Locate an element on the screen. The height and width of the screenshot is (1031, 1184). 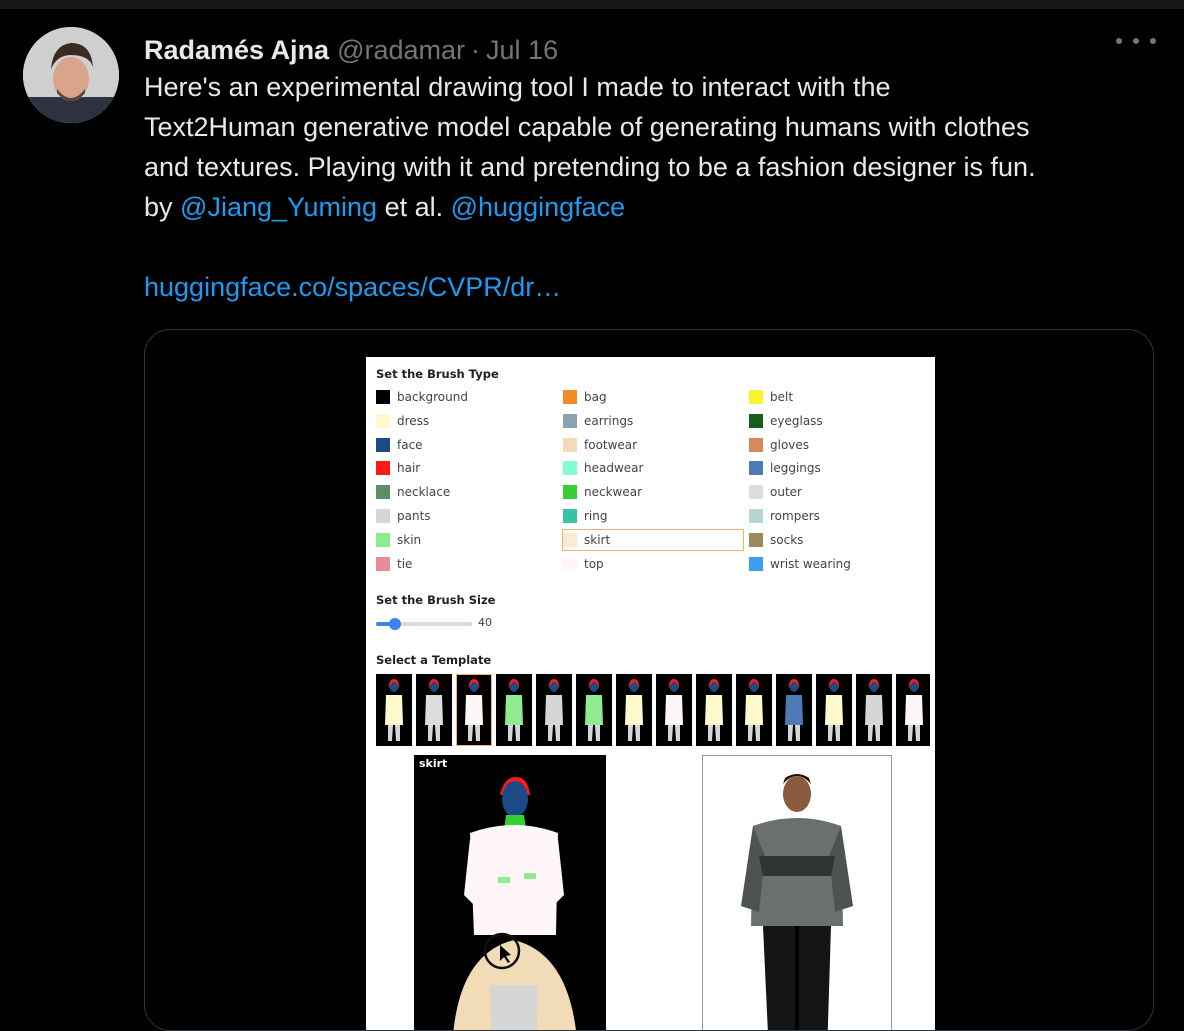
brush-option-hair: hair is located at coordinates (398, 468).